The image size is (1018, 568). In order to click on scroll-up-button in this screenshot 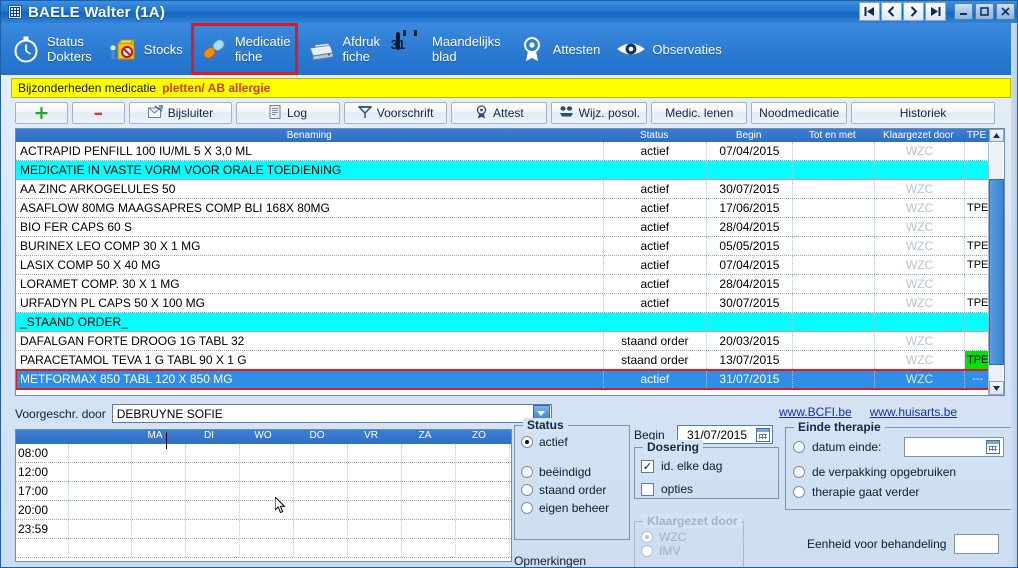, I will do `click(996, 135)`.